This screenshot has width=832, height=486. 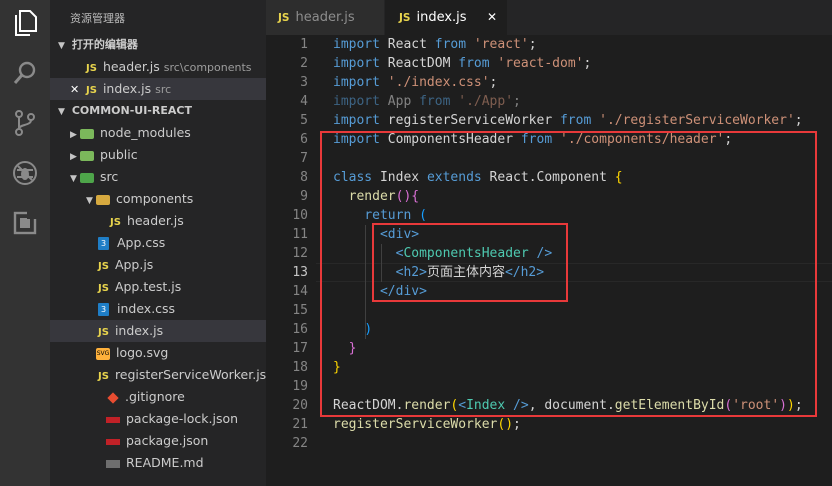 What do you see at coordinates (109, 176) in the screenshot?
I see `tree-item-label: src` at bounding box center [109, 176].